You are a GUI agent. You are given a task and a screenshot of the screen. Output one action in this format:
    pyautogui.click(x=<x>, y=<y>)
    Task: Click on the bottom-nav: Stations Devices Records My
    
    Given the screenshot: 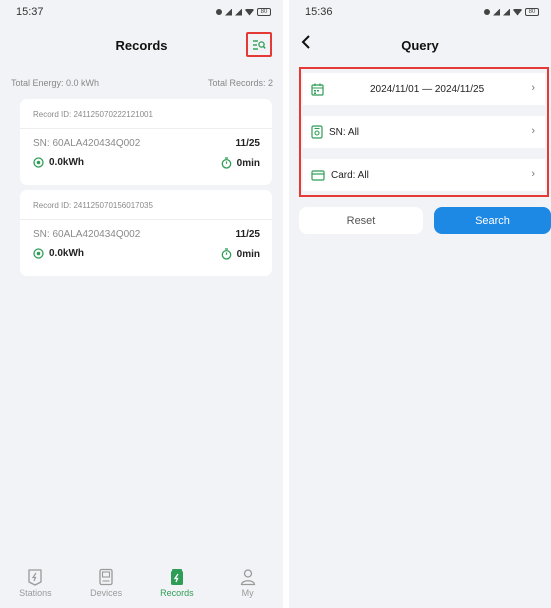 What is the action you would take?
    pyautogui.click(x=141, y=585)
    